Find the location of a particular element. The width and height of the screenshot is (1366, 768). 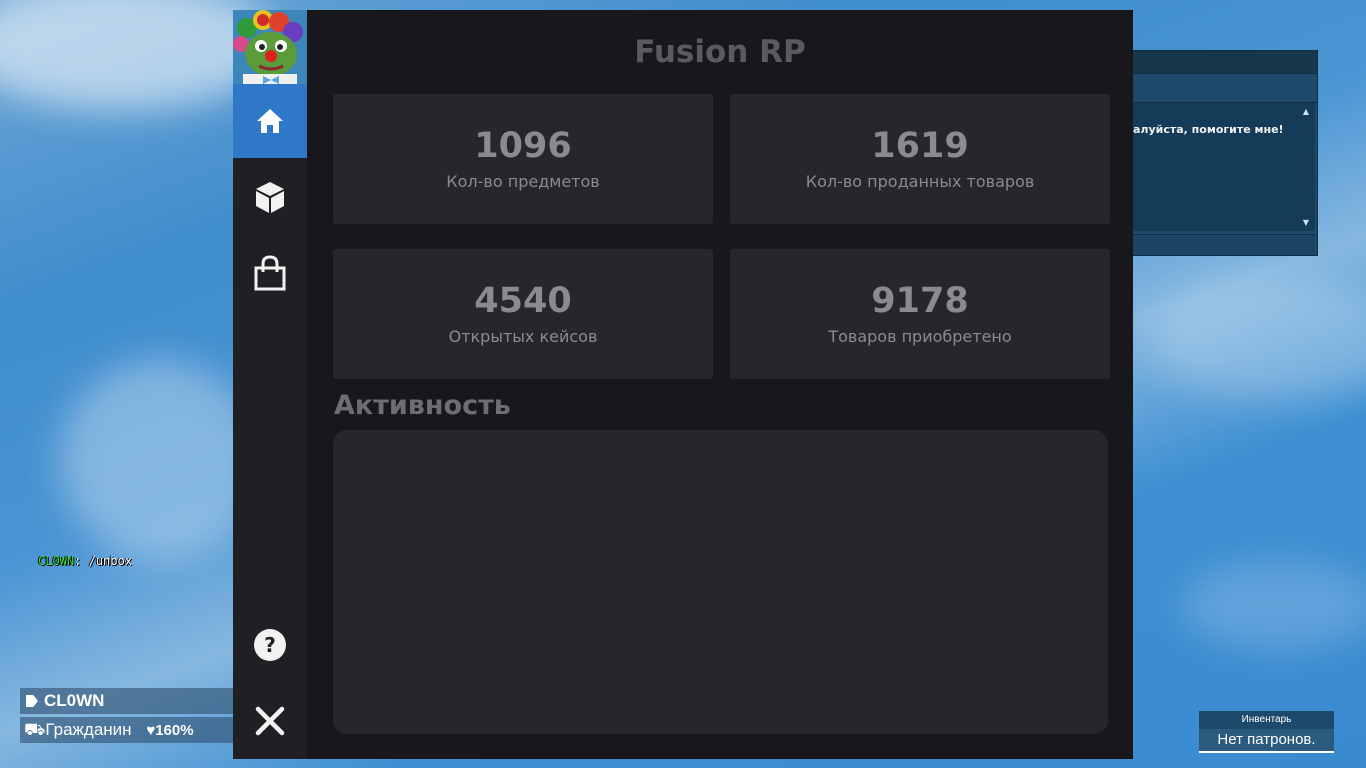

ammo-title: Инвентарь is located at coordinates (1266, 720).